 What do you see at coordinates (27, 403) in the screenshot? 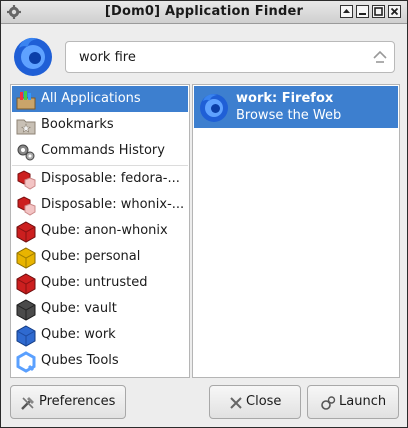
I see `tools-icon` at bounding box center [27, 403].